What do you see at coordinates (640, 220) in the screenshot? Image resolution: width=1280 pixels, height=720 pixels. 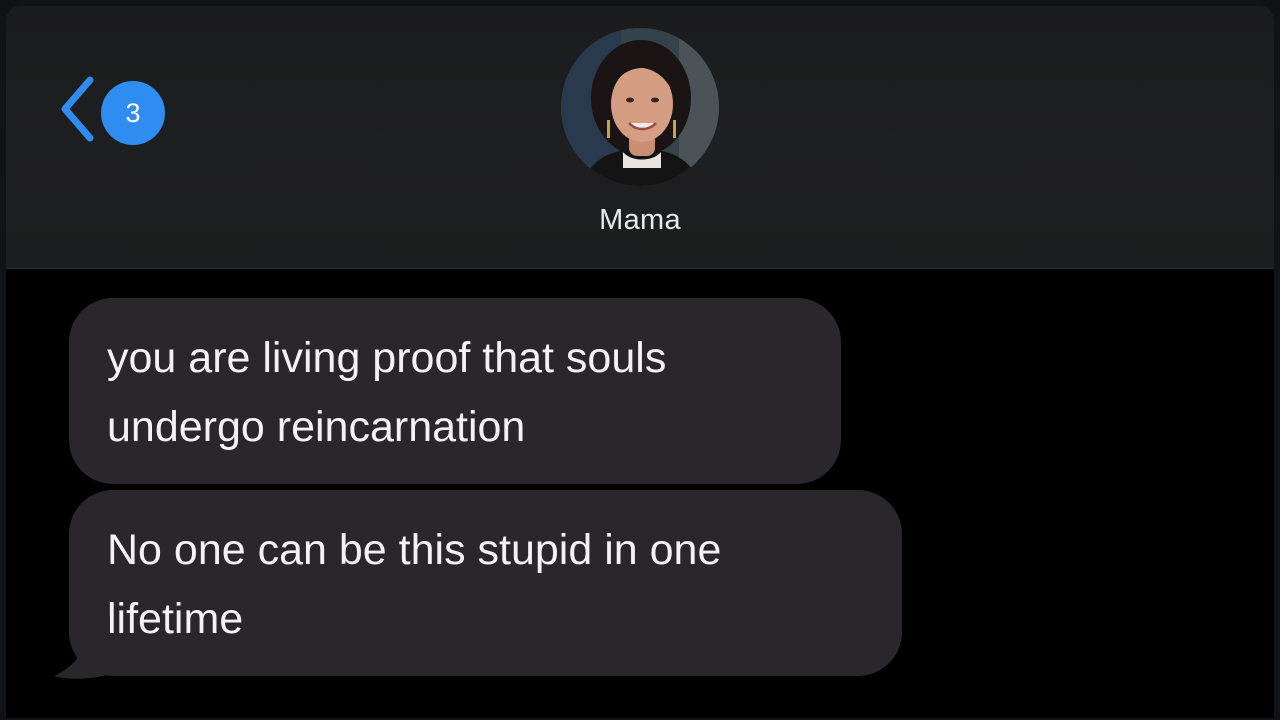 I see `contact-name: Mama` at bounding box center [640, 220].